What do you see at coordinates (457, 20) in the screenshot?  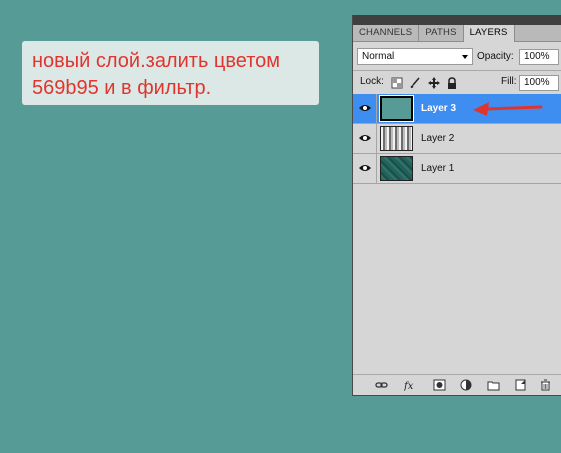 I see `panel-title-bar` at bounding box center [457, 20].